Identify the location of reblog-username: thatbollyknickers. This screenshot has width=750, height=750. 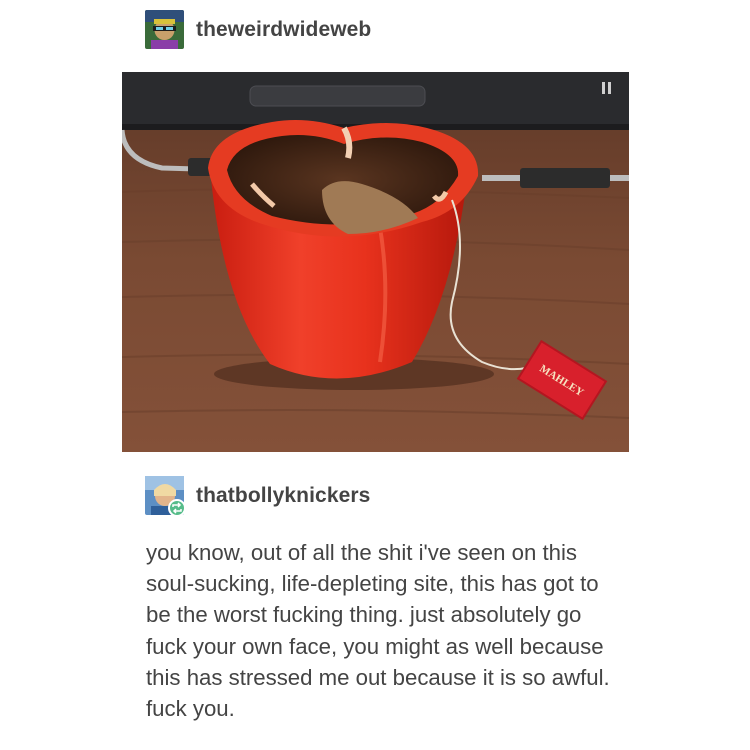
(283, 496).